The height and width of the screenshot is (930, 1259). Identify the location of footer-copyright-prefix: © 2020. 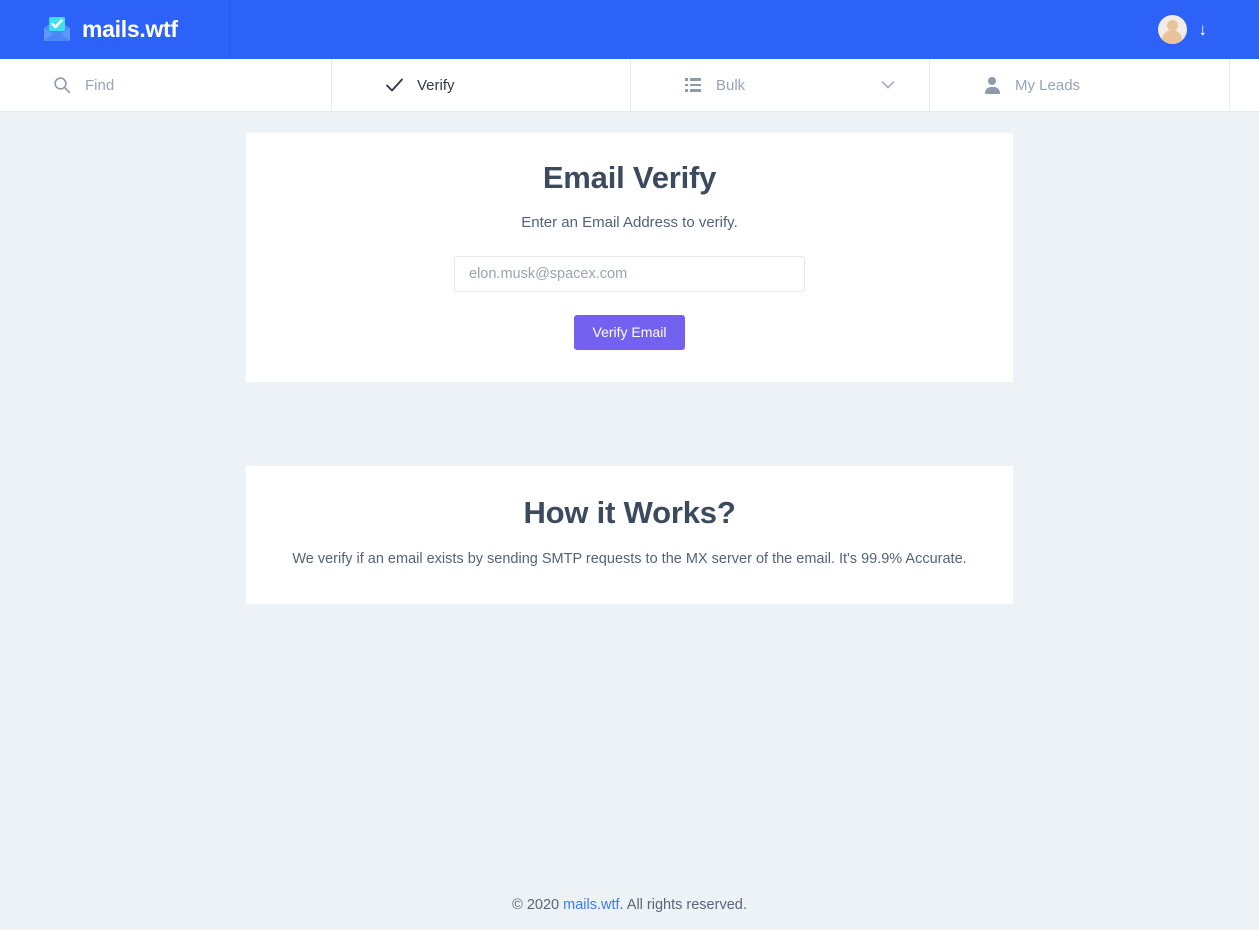
(538, 905).